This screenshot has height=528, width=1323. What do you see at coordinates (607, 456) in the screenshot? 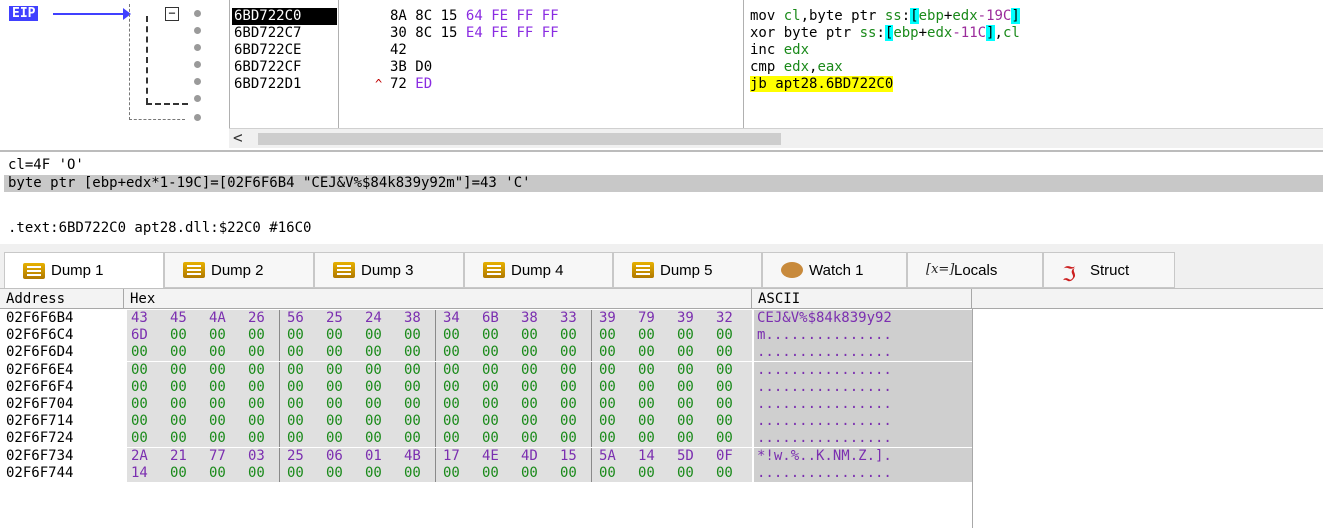
I see `hex-byte: 5A` at bounding box center [607, 456].